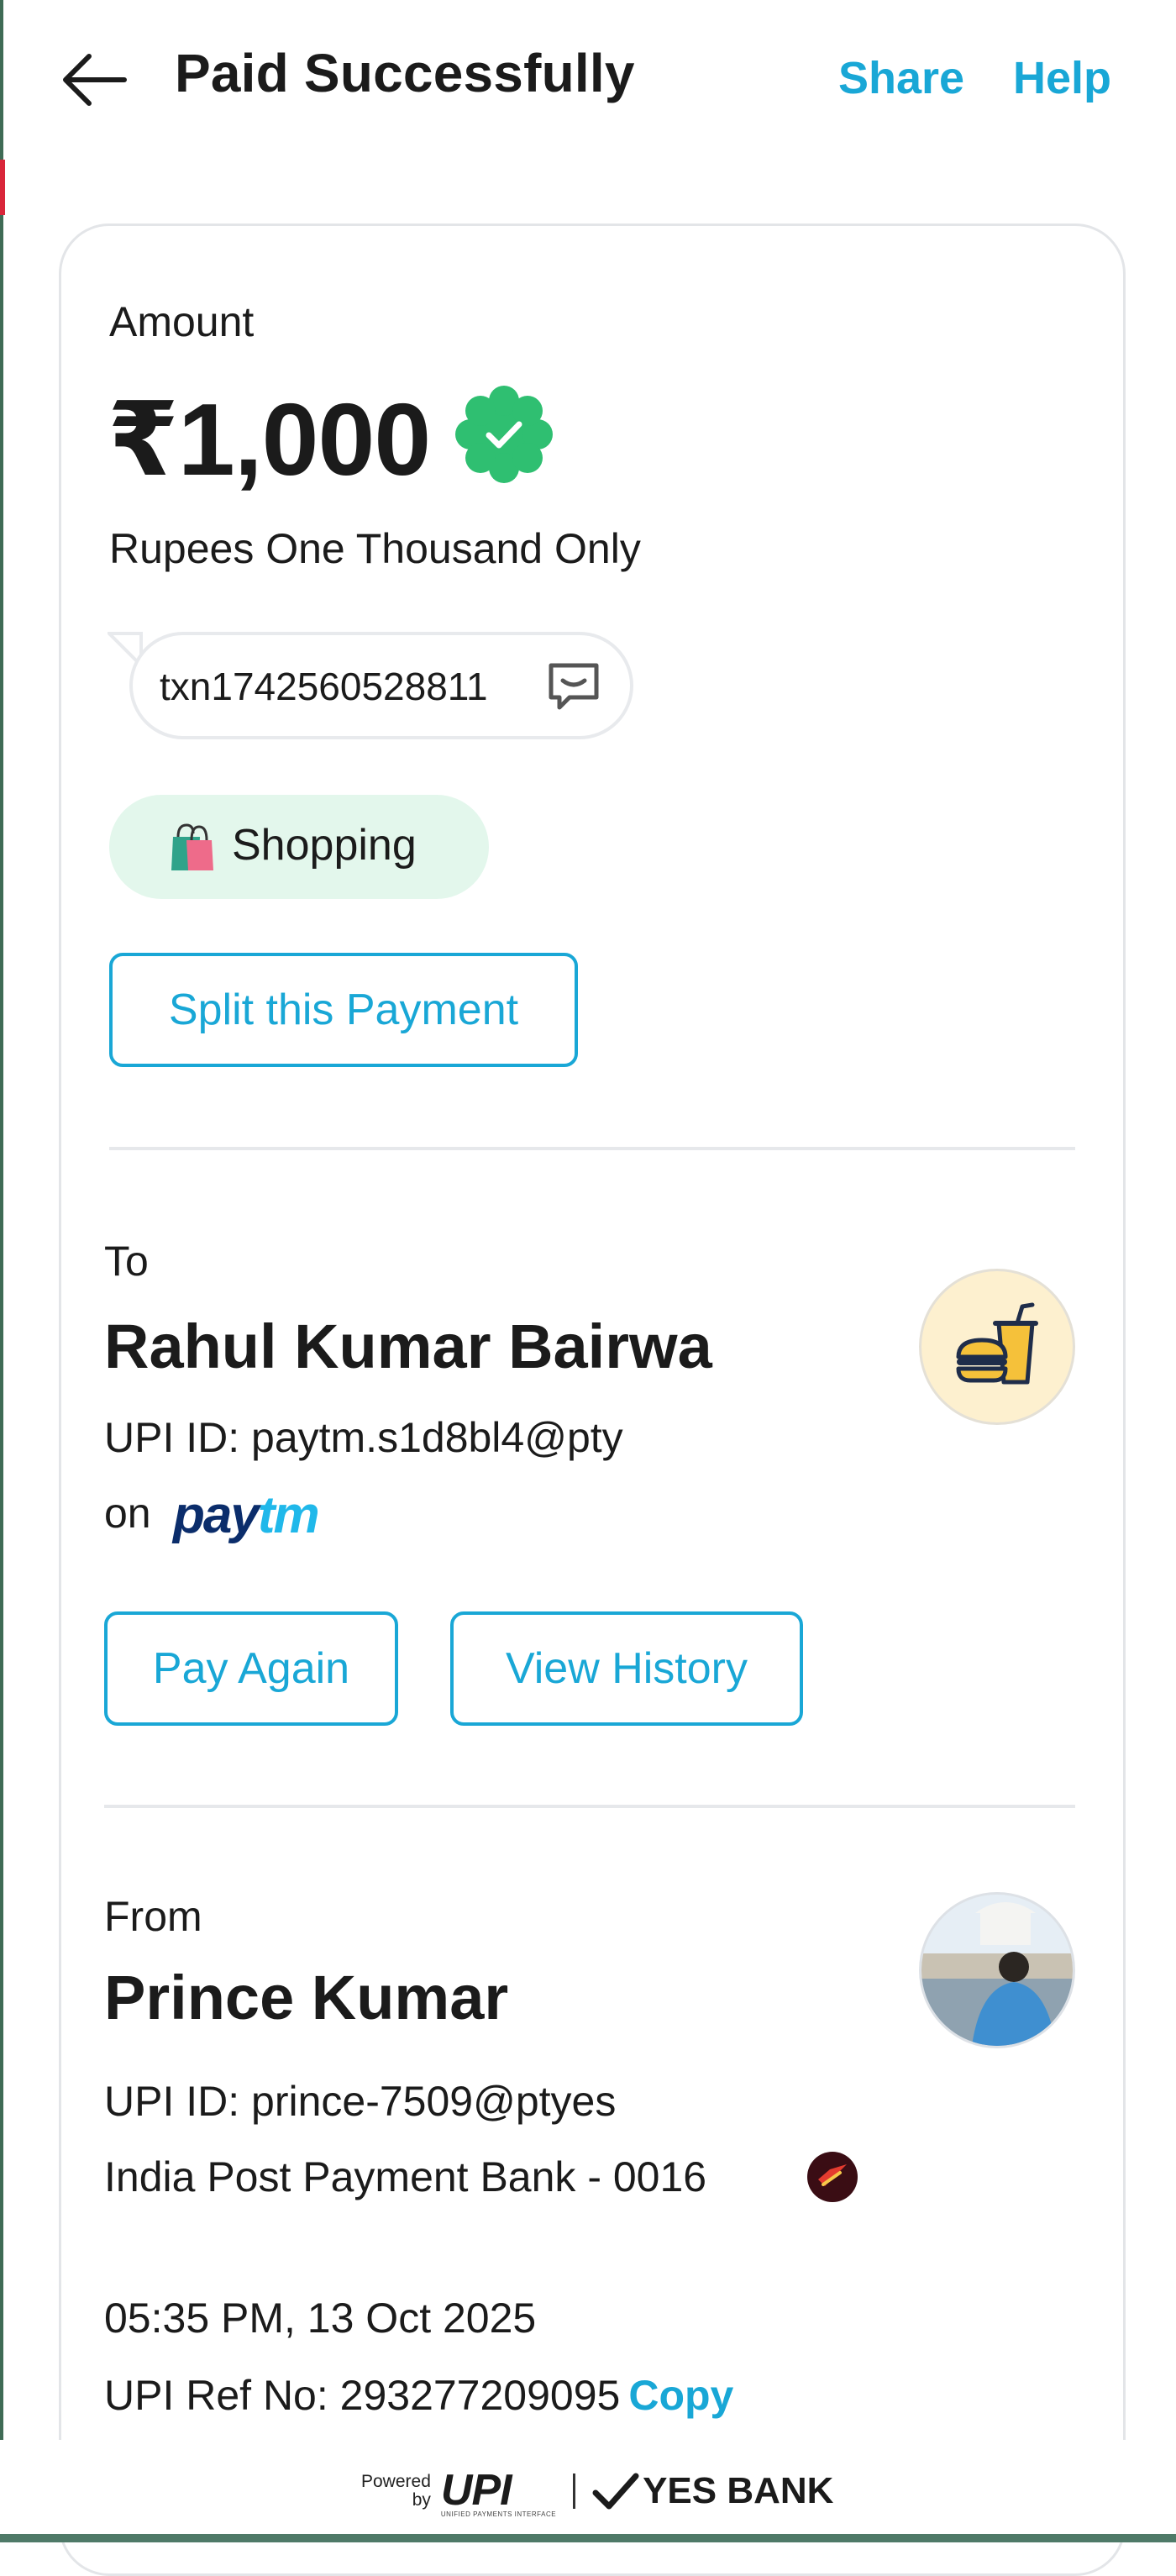  What do you see at coordinates (153, 1917) in the screenshot?
I see `from-label: From` at bounding box center [153, 1917].